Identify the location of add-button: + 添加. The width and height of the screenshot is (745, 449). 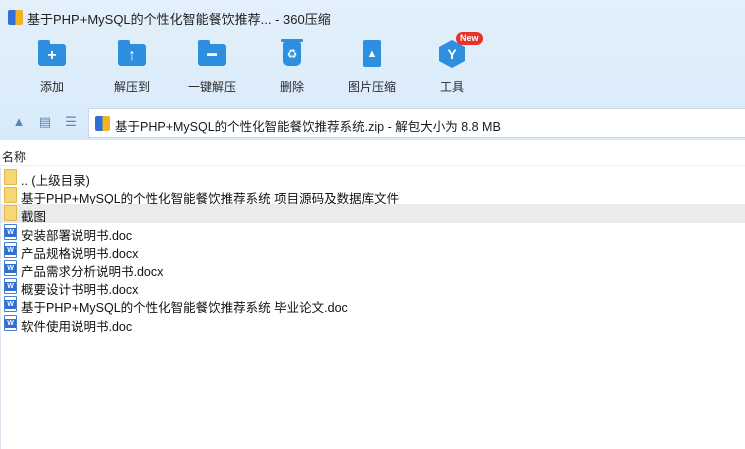
(52, 68).